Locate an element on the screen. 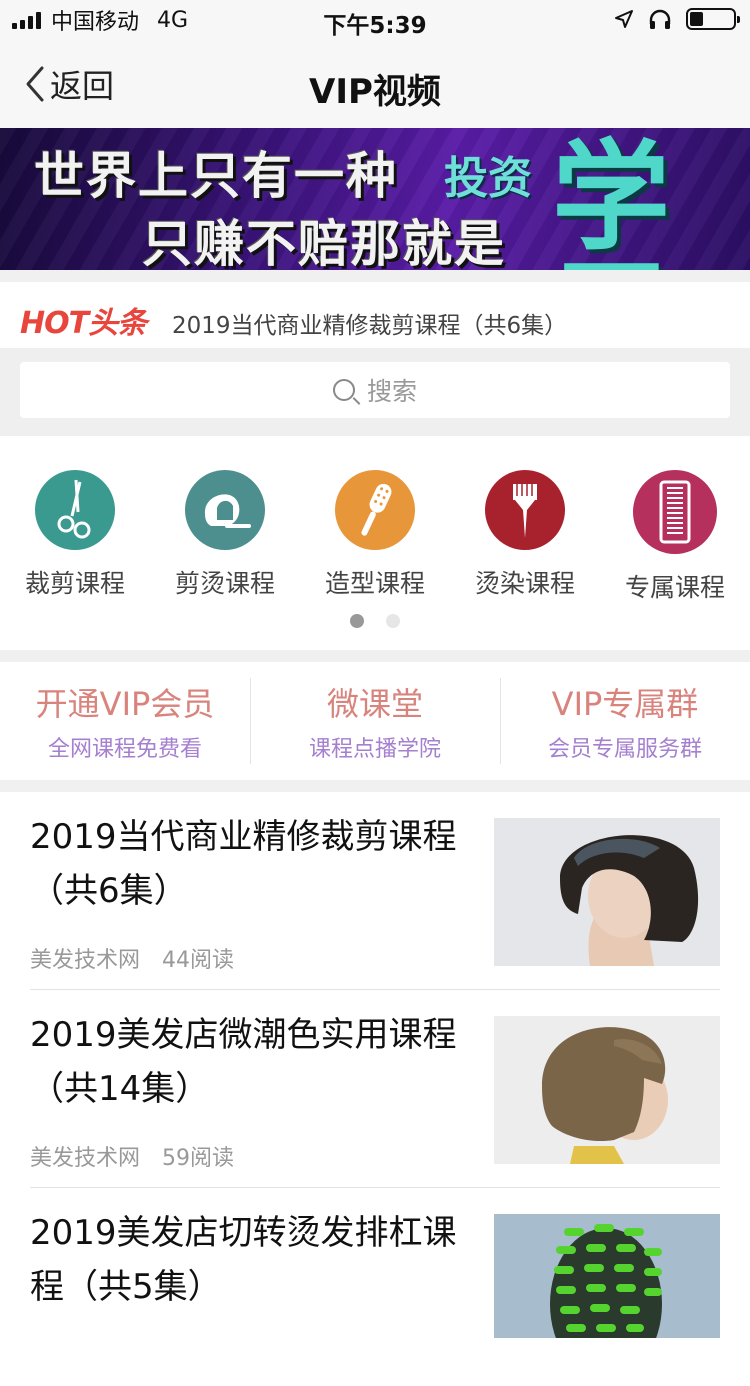  page-title: VIP视频 is located at coordinates (375, 92).